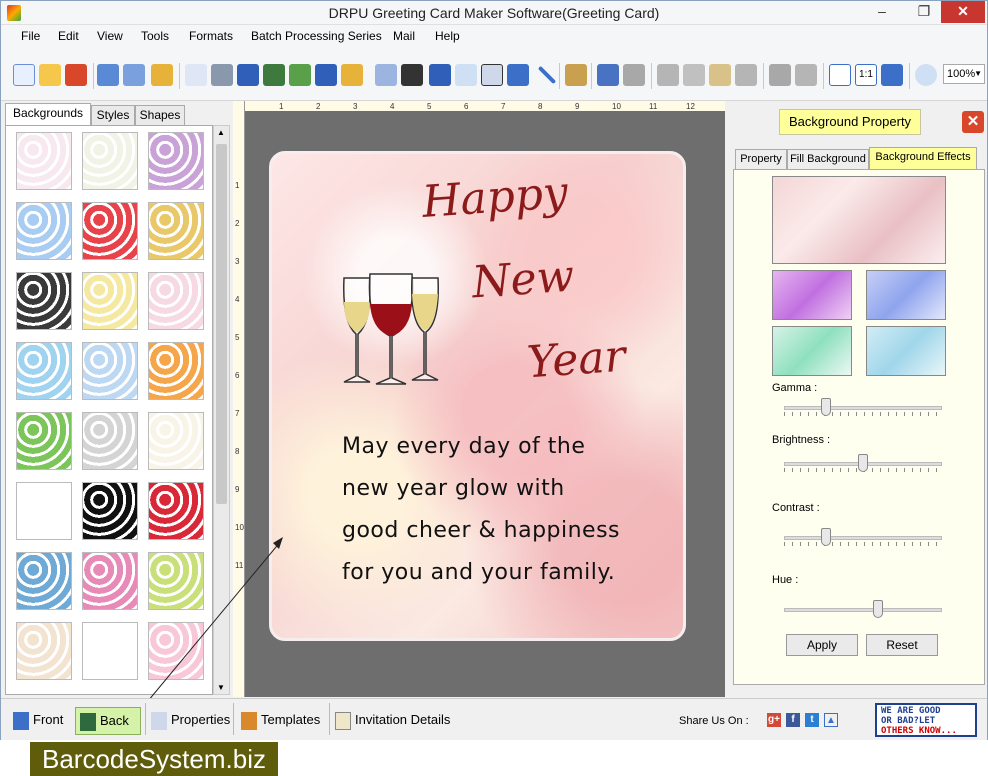 The height and width of the screenshot is (776, 988). I want to click on apply-button: Apply, so click(822, 645).